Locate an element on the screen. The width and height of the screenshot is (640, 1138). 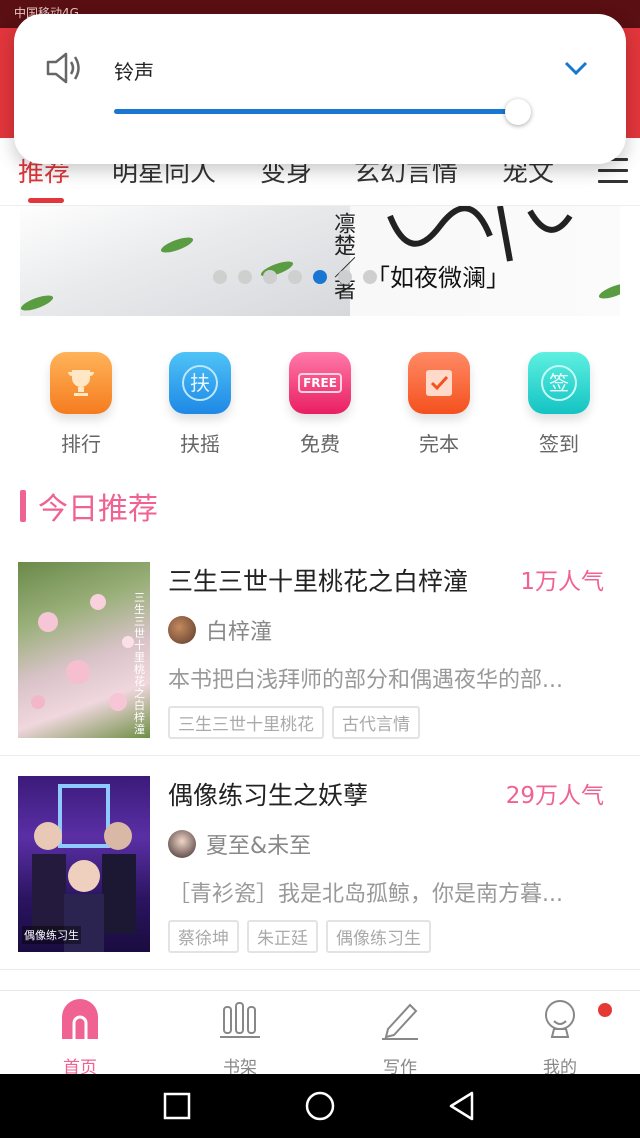
nav-profile: 我的 is located at coordinates (560, 1037).